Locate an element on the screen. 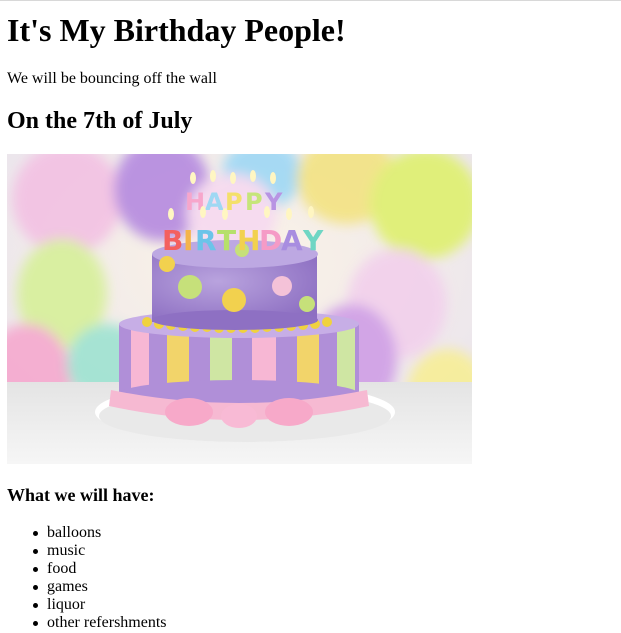 Image resolution: width=621 pixels, height=633 pixels. svg-text: D is located at coordinates (270, 240).